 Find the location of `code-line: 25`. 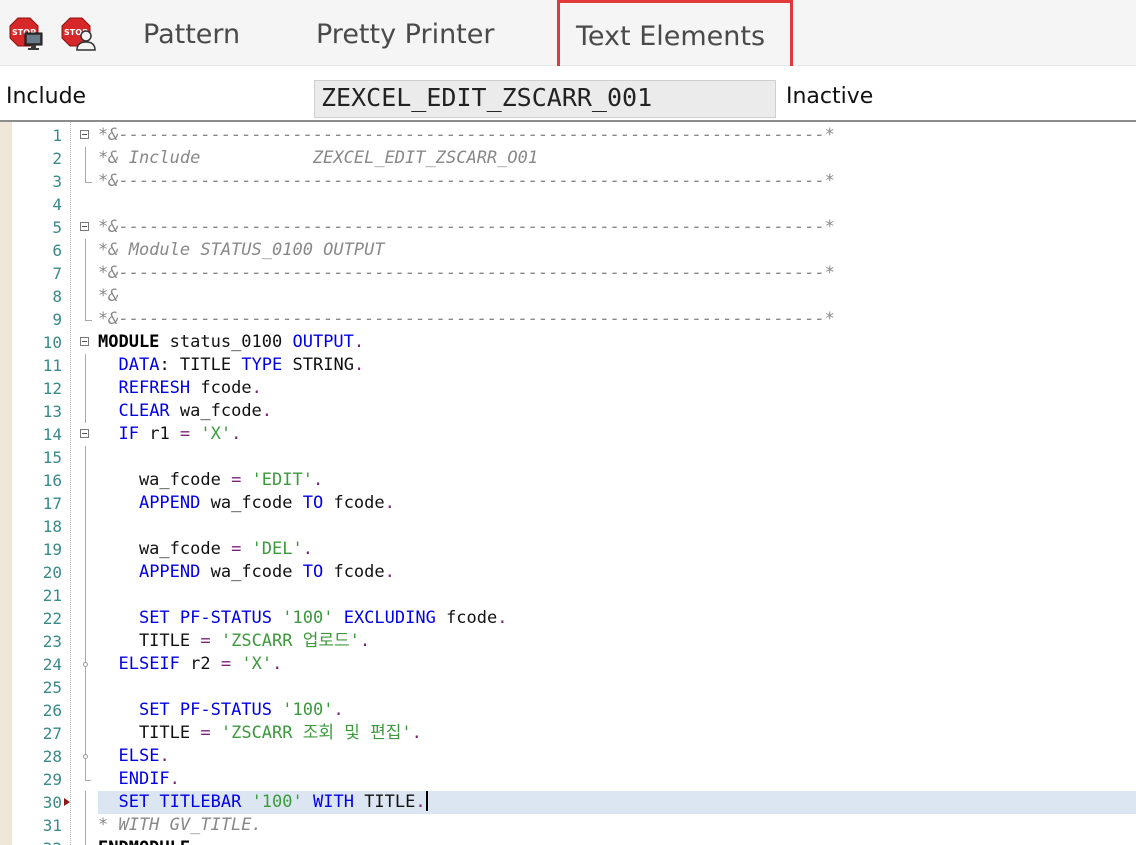

code-line: 25 is located at coordinates (568, 687).